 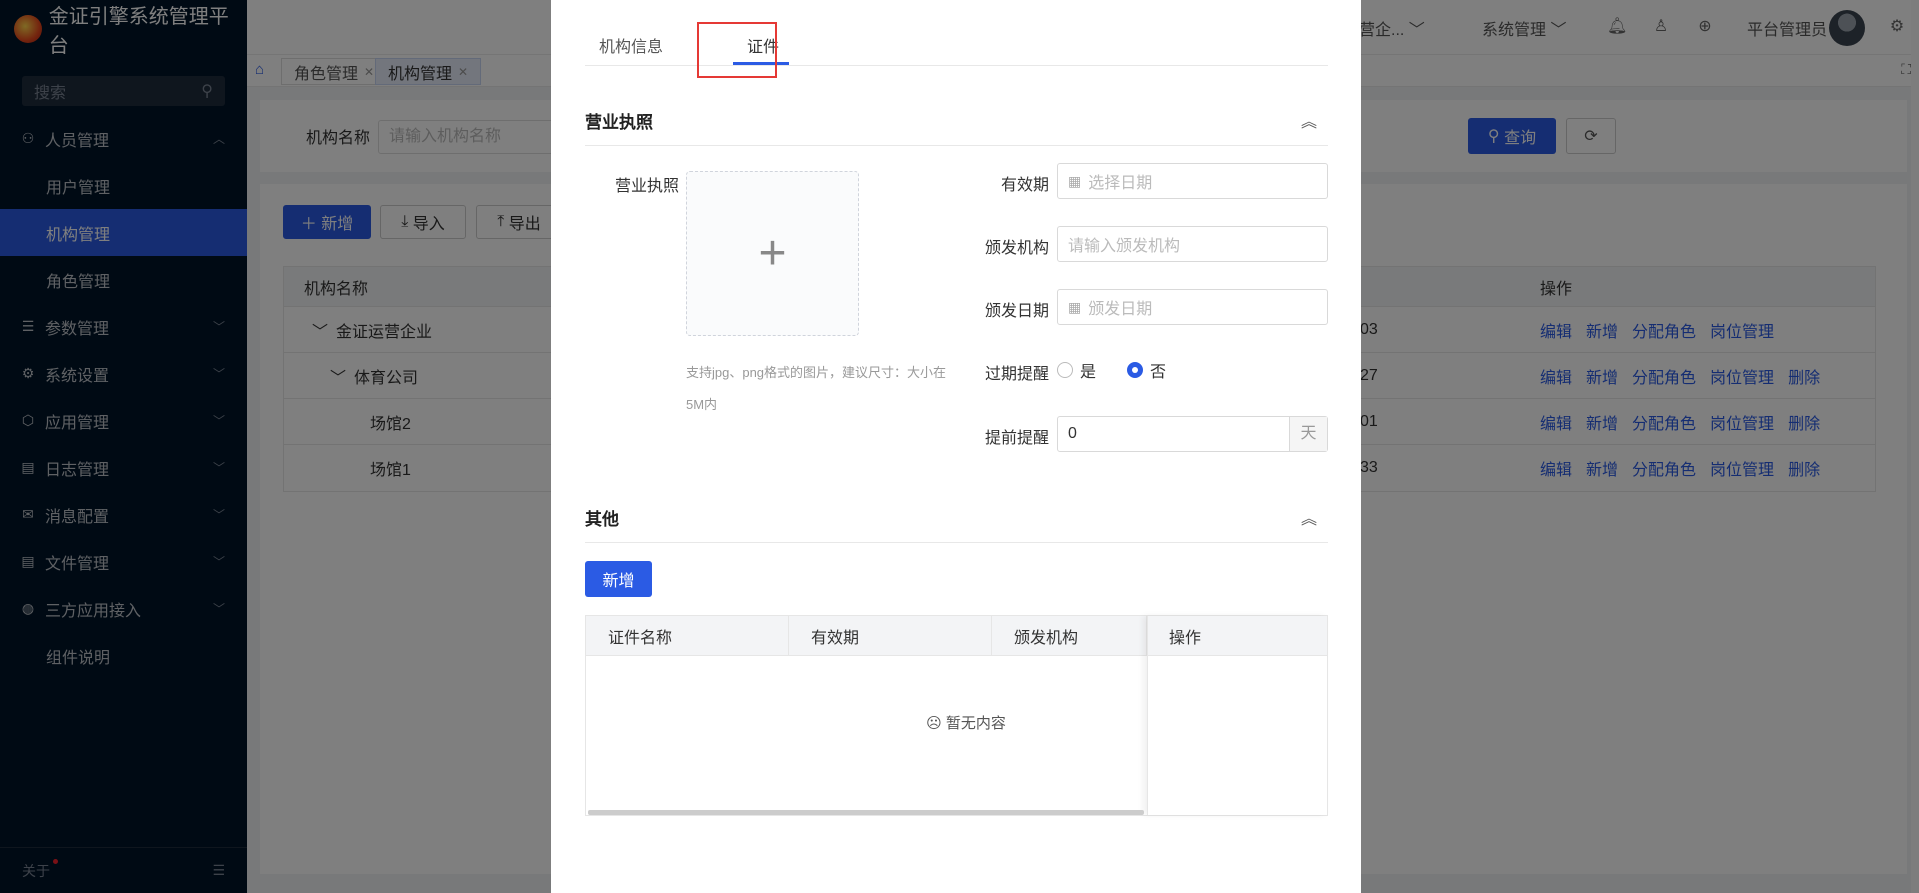 What do you see at coordinates (737, 50) in the screenshot?
I see `highlight-box` at bounding box center [737, 50].